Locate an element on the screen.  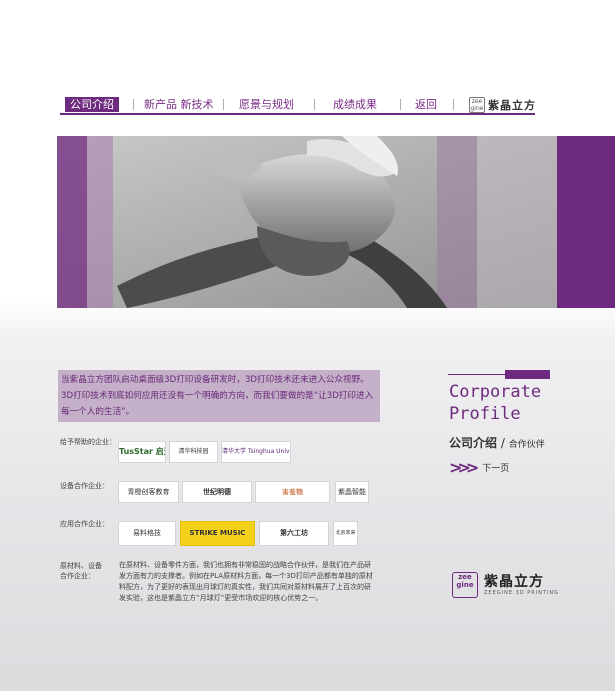
brand-name: 紫晶立方 is located at coordinates (514, 581).